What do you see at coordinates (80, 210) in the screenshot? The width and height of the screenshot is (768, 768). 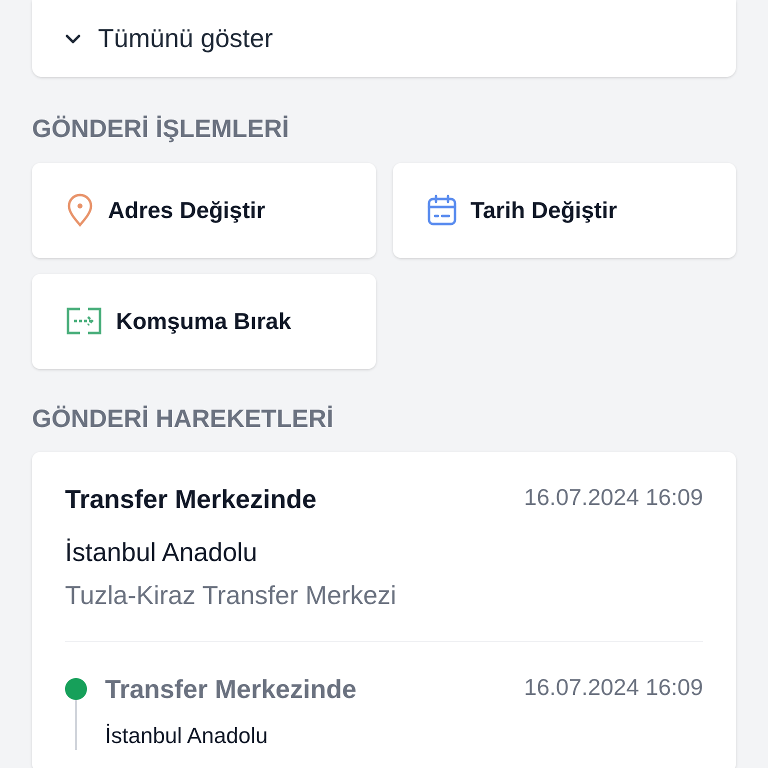 I see `map-pin-icon` at bounding box center [80, 210].